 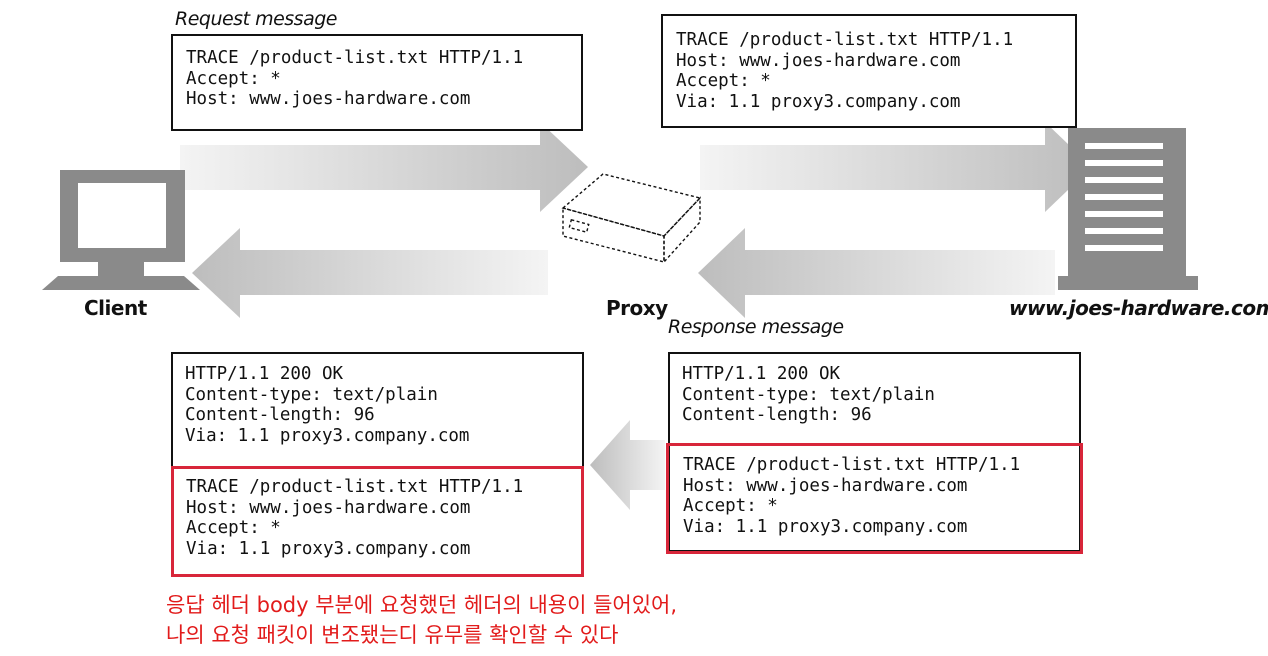 What do you see at coordinates (631, 218) in the screenshot?
I see `proxy-device-icon` at bounding box center [631, 218].